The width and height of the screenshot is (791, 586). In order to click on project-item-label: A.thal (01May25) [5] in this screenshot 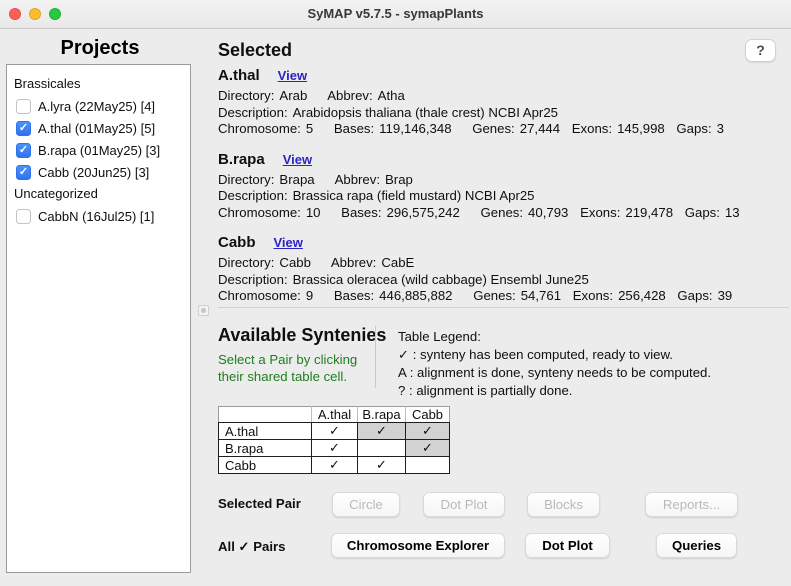, I will do `click(97, 128)`.